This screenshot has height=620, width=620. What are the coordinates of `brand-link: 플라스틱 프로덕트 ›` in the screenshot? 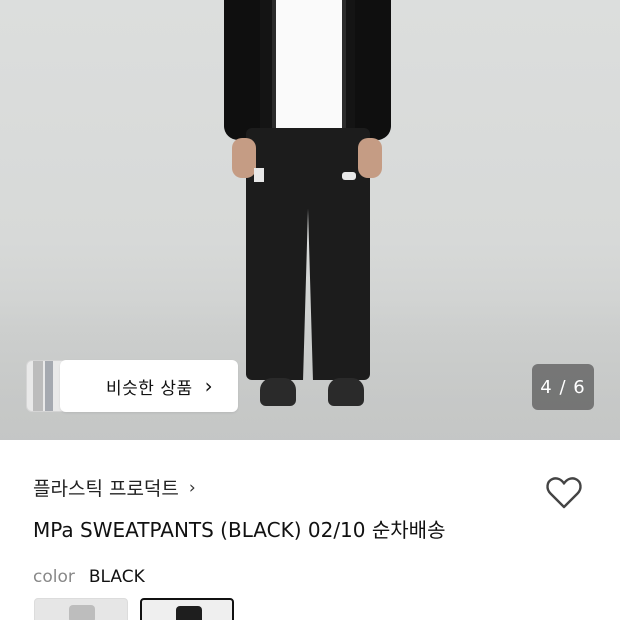 It's located at (114, 487).